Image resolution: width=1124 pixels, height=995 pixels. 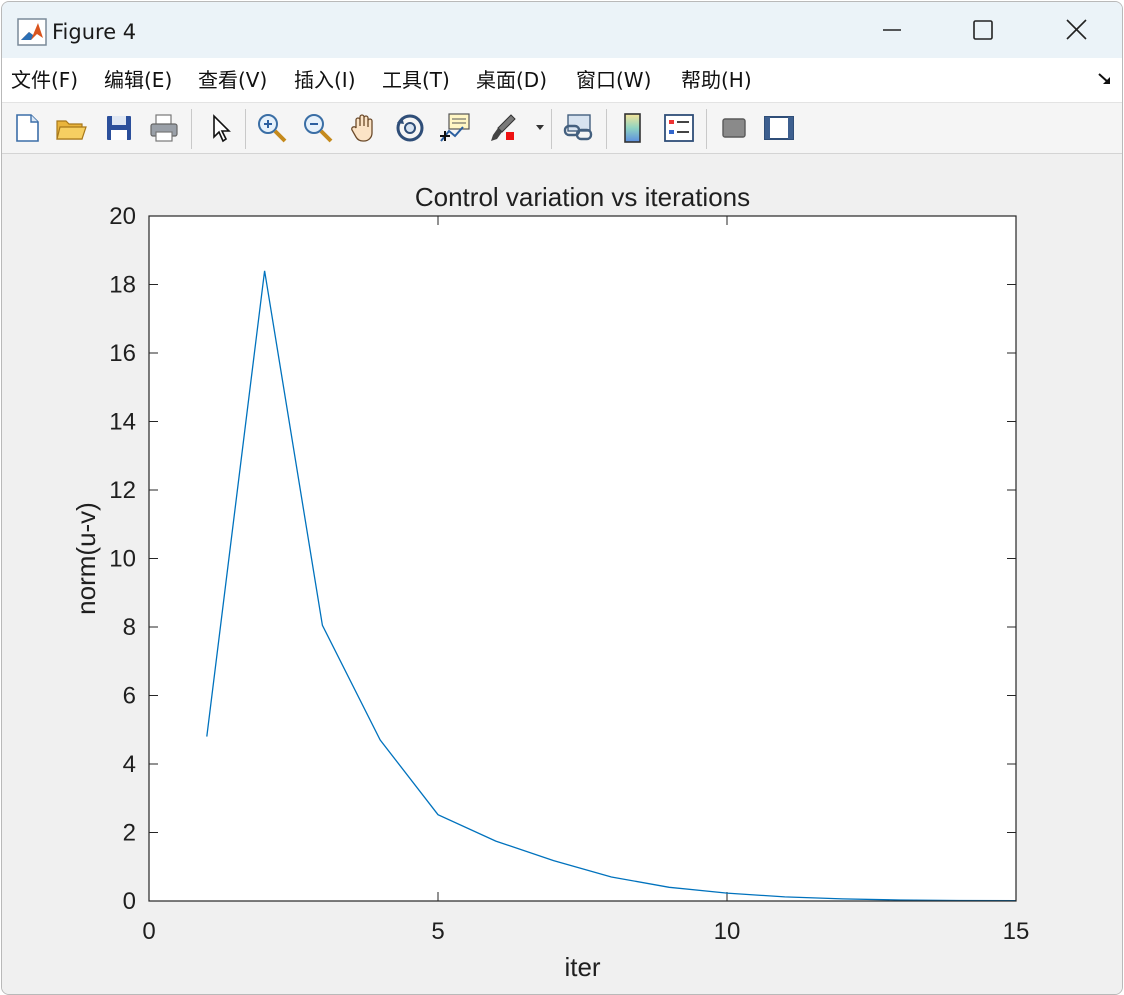 I want to click on y-tick-label: 6, so click(x=129, y=696).